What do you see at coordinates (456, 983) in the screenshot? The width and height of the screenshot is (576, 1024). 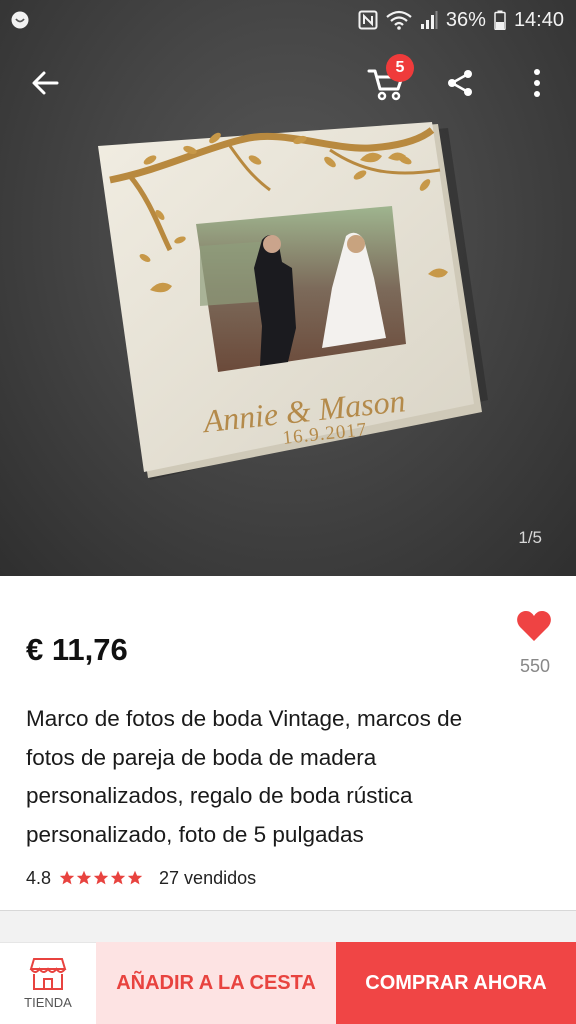 I see `buy-now-button: COMPRAR AHORA` at bounding box center [456, 983].